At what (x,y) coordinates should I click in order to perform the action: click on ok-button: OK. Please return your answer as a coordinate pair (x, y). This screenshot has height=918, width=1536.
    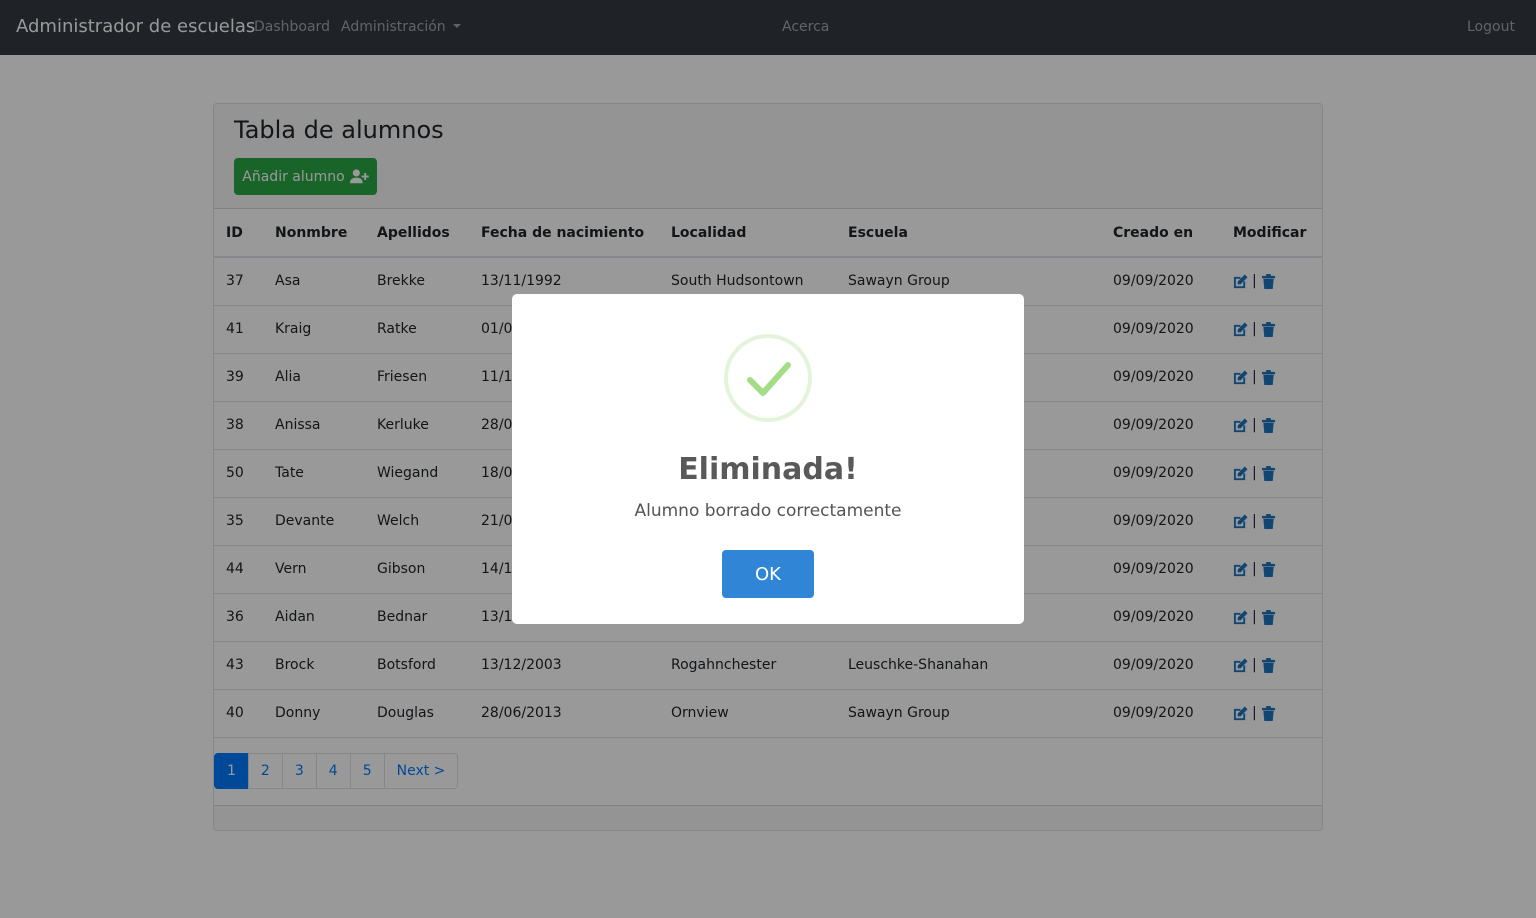
    Looking at the image, I should click on (768, 574).